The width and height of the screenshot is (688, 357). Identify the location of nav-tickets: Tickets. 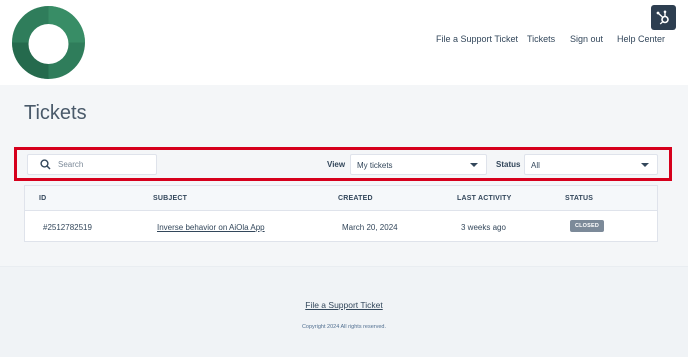
(541, 39).